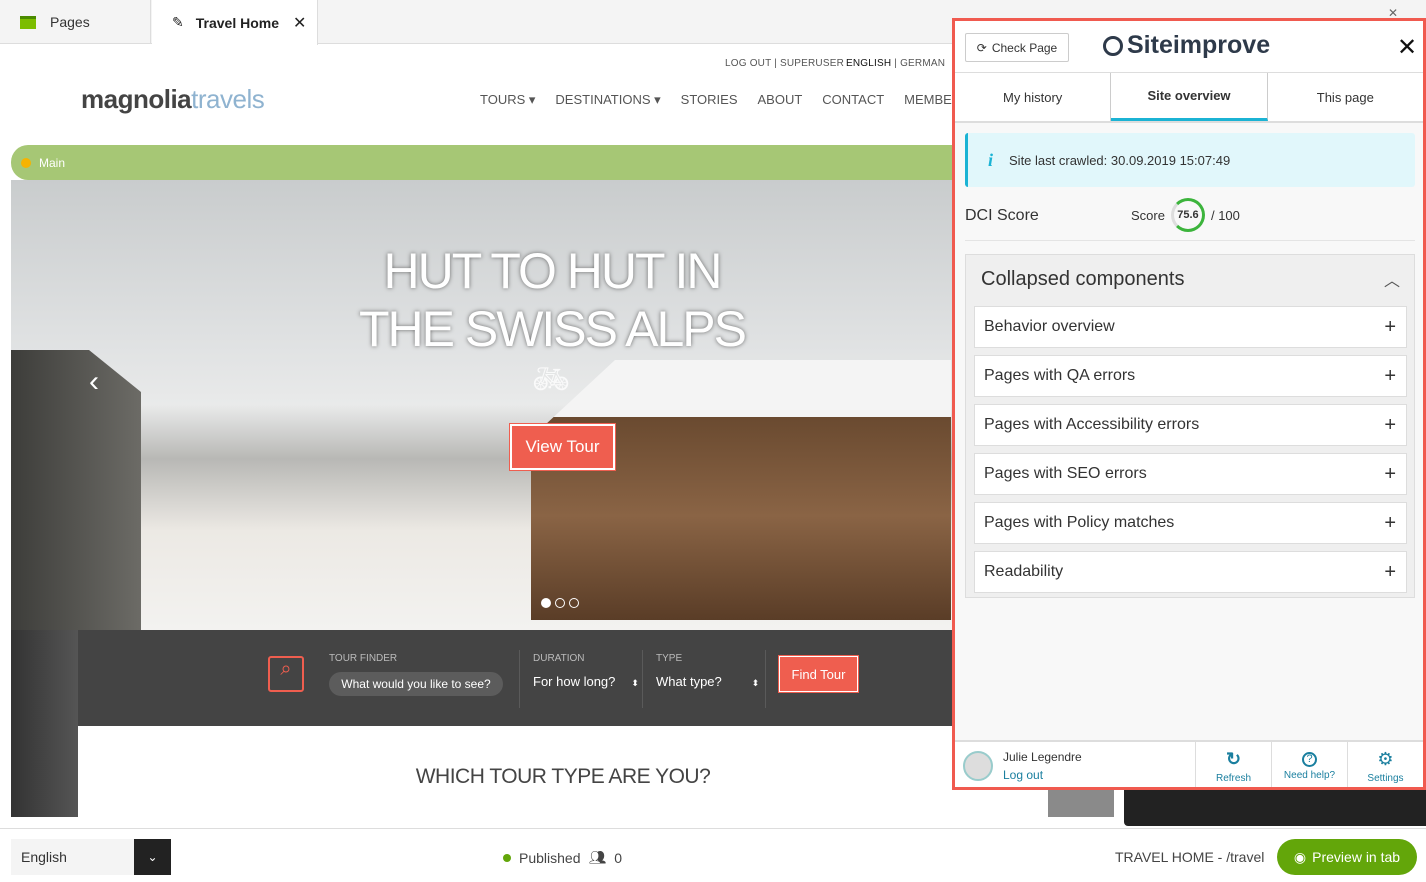  I want to click on status-dot-icon, so click(507, 857).